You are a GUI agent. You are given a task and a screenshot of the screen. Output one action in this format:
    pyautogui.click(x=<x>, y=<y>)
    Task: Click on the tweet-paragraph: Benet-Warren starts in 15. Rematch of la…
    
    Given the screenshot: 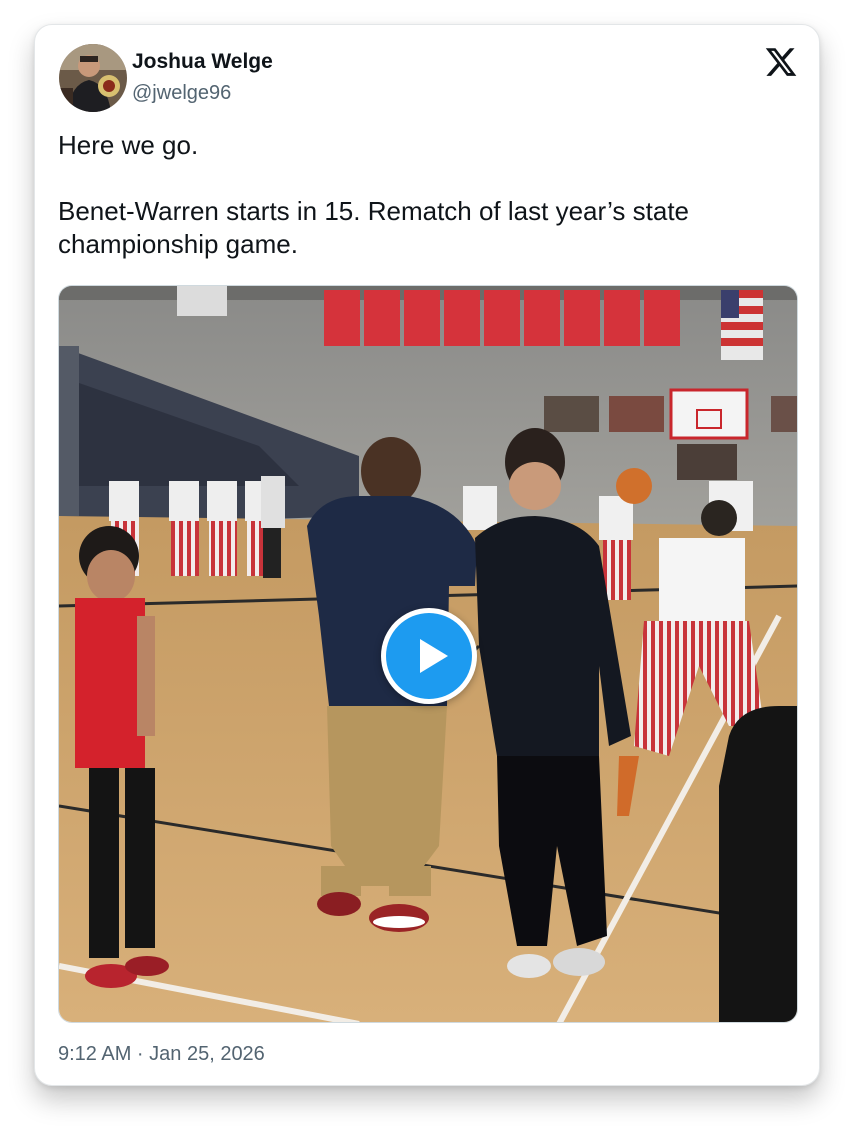 What is the action you would take?
    pyautogui.click(x=374, y=227)
    